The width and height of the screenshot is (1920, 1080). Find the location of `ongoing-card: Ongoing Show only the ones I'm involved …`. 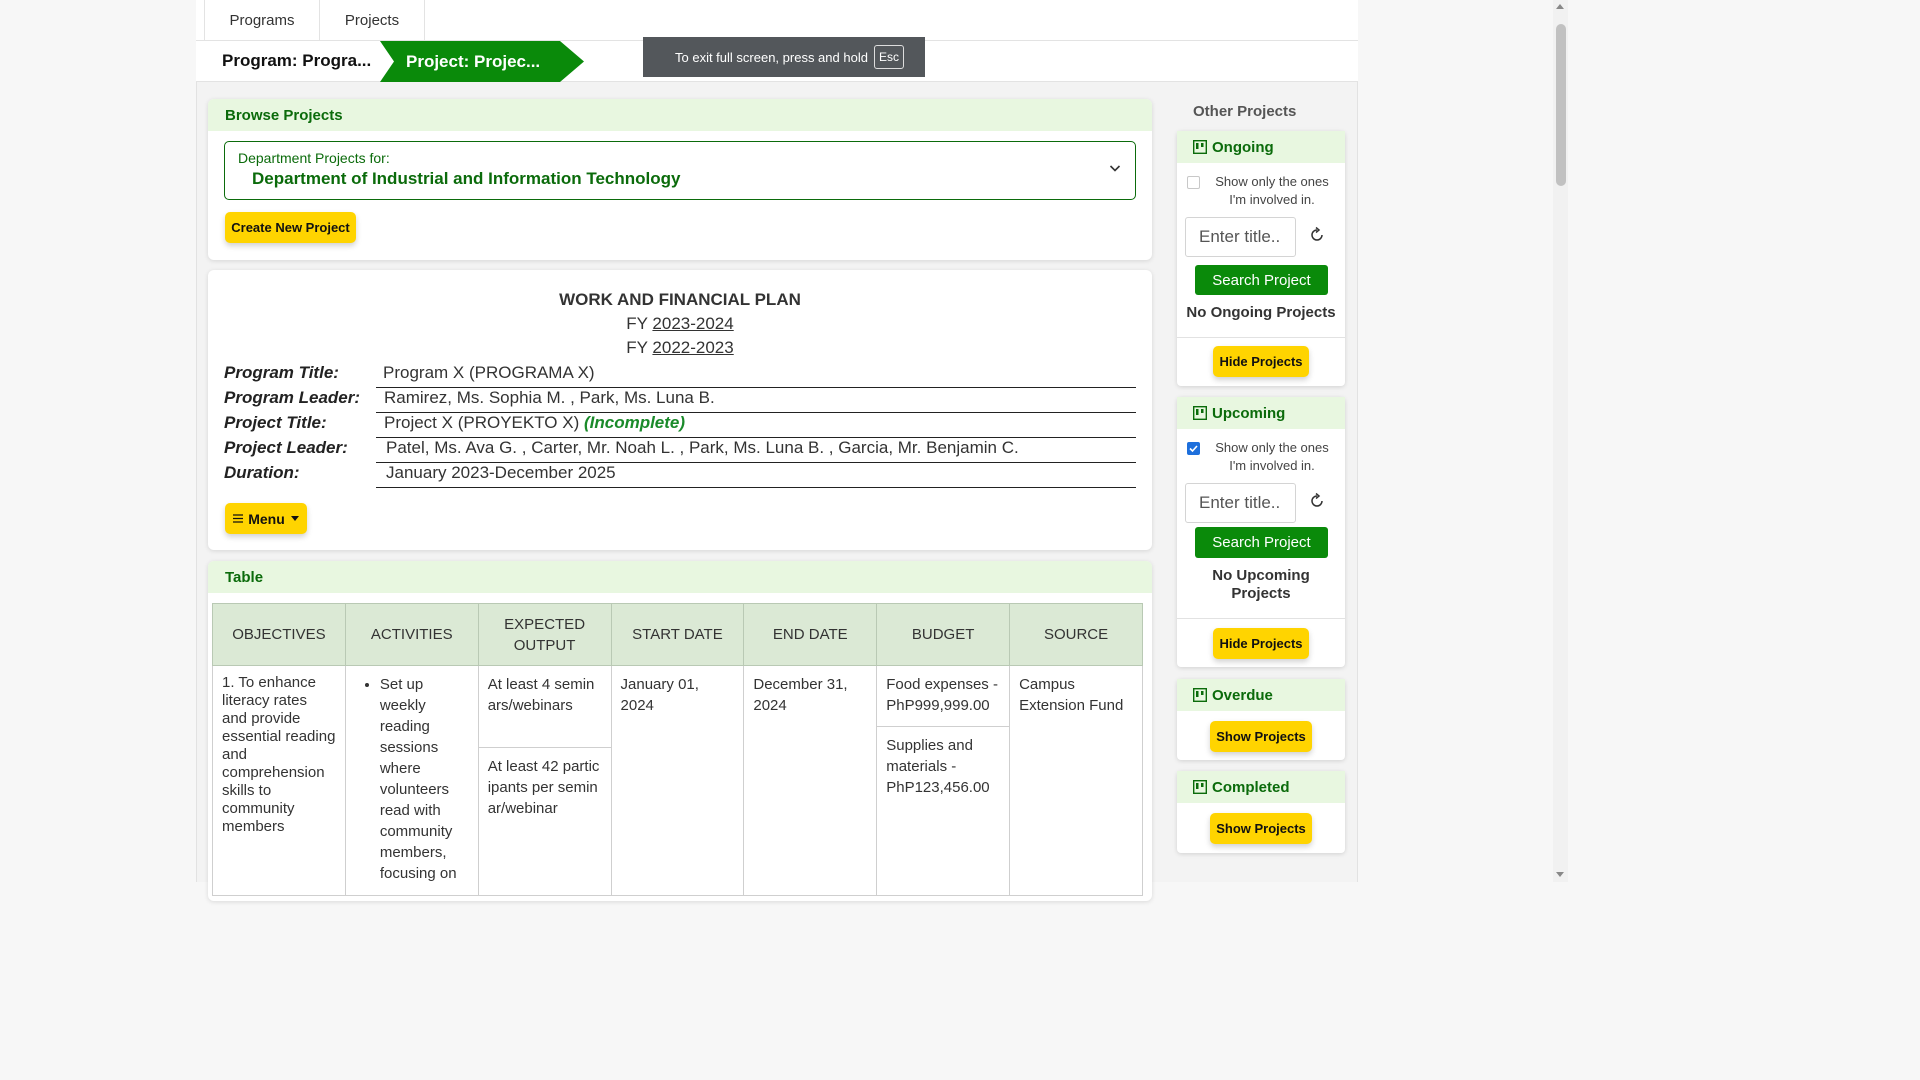

ongoing-card: Ongoing Show only the ones I'm involved … is located at coordinates (1261, 258).